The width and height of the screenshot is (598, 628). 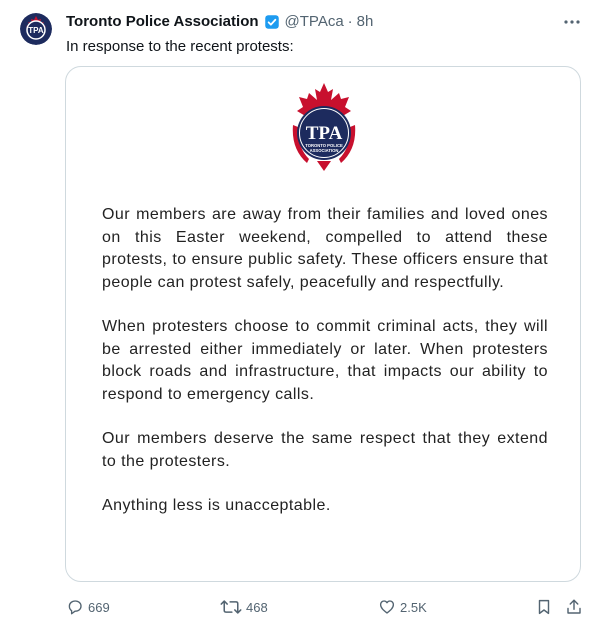 I want to click on like-button: 2.5K, so click(x=402, y=607).